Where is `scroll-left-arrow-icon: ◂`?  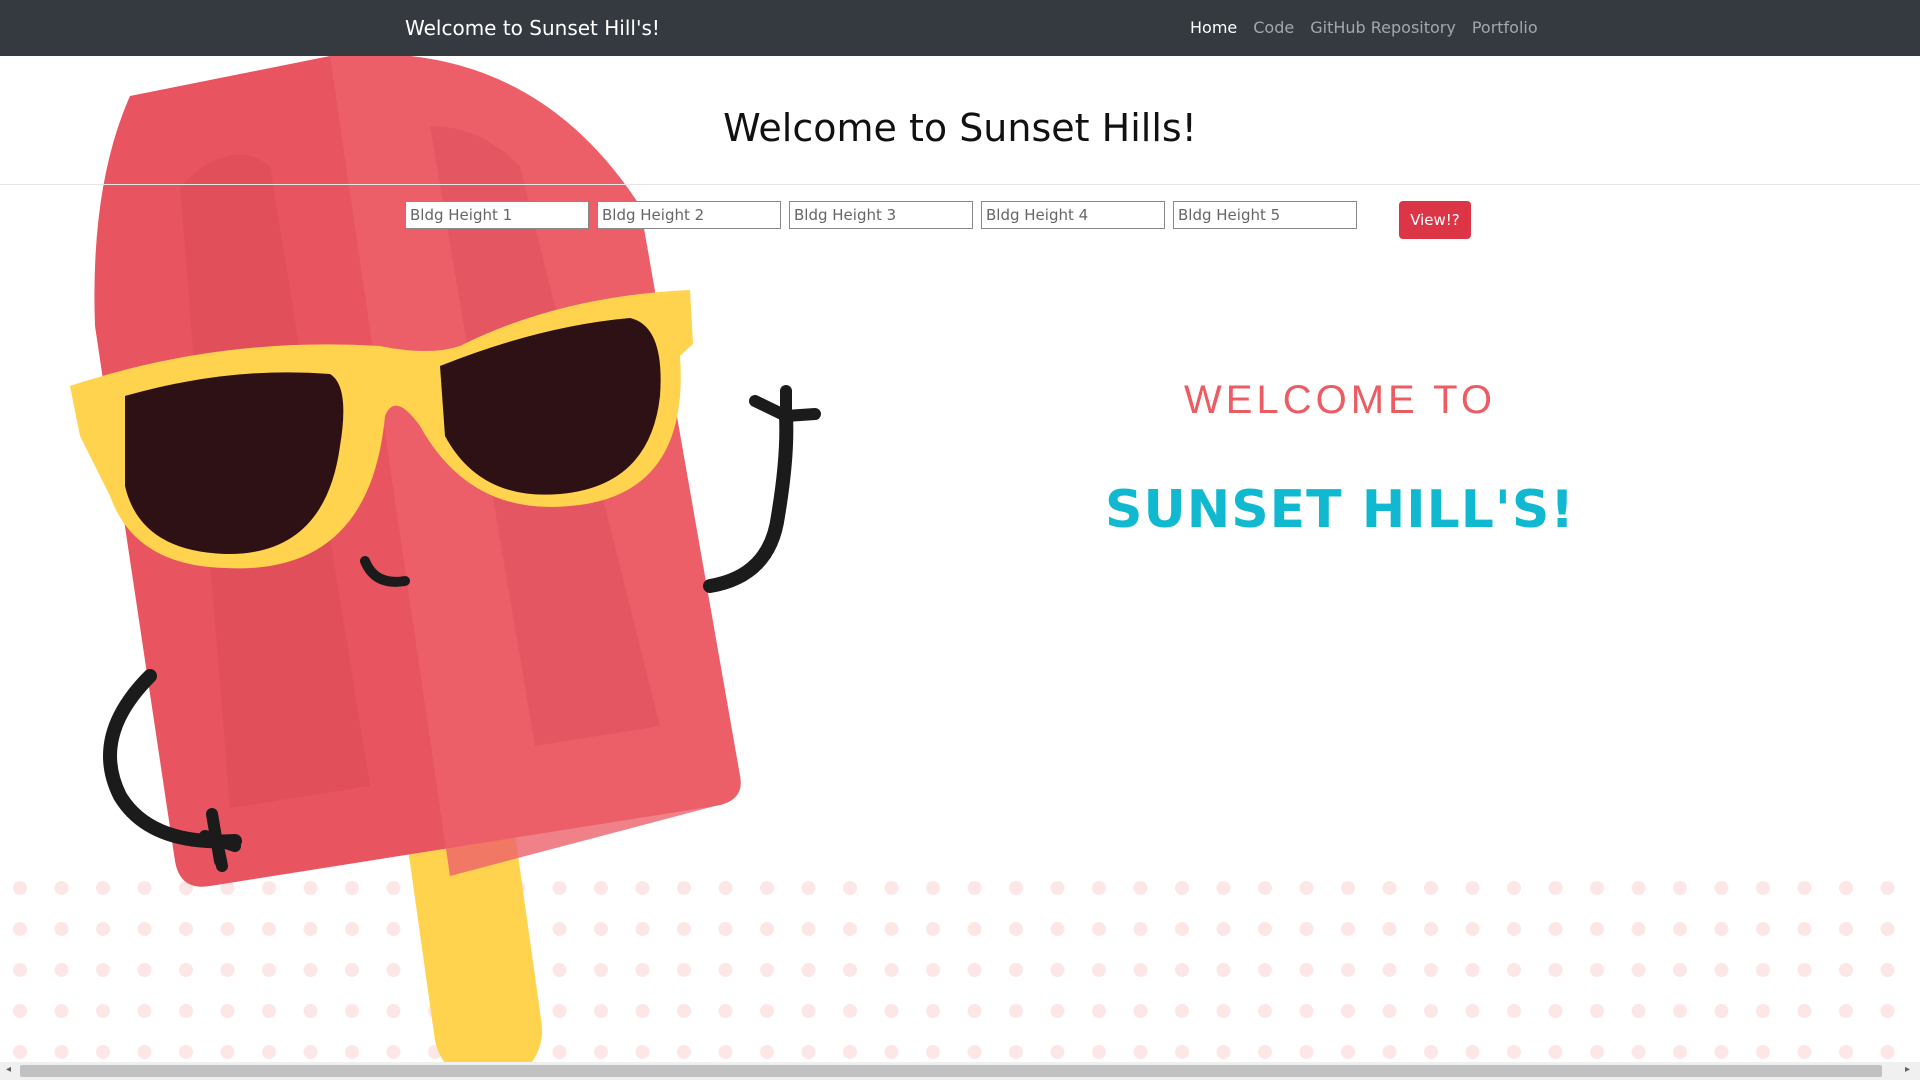 scroll-left-arrow-icon: ◂ is located at coordinates (8, 1069).